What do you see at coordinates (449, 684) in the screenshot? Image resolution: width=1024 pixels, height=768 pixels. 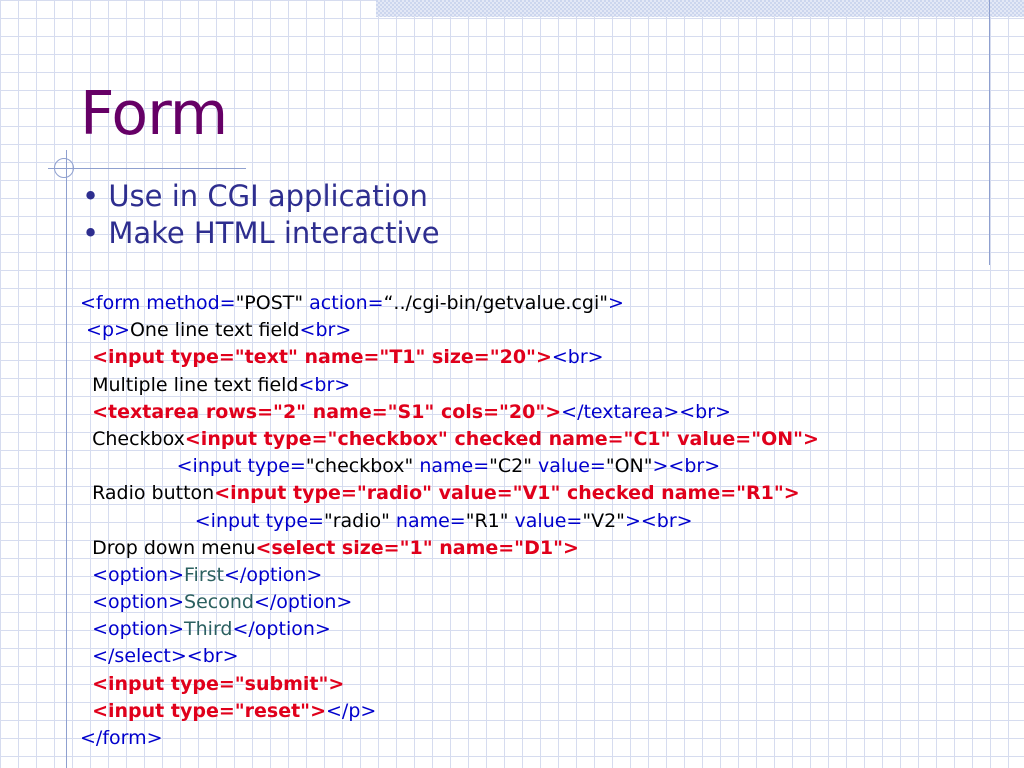 I see `code-line: <input type="submit">` at bounding box center [449, 684].